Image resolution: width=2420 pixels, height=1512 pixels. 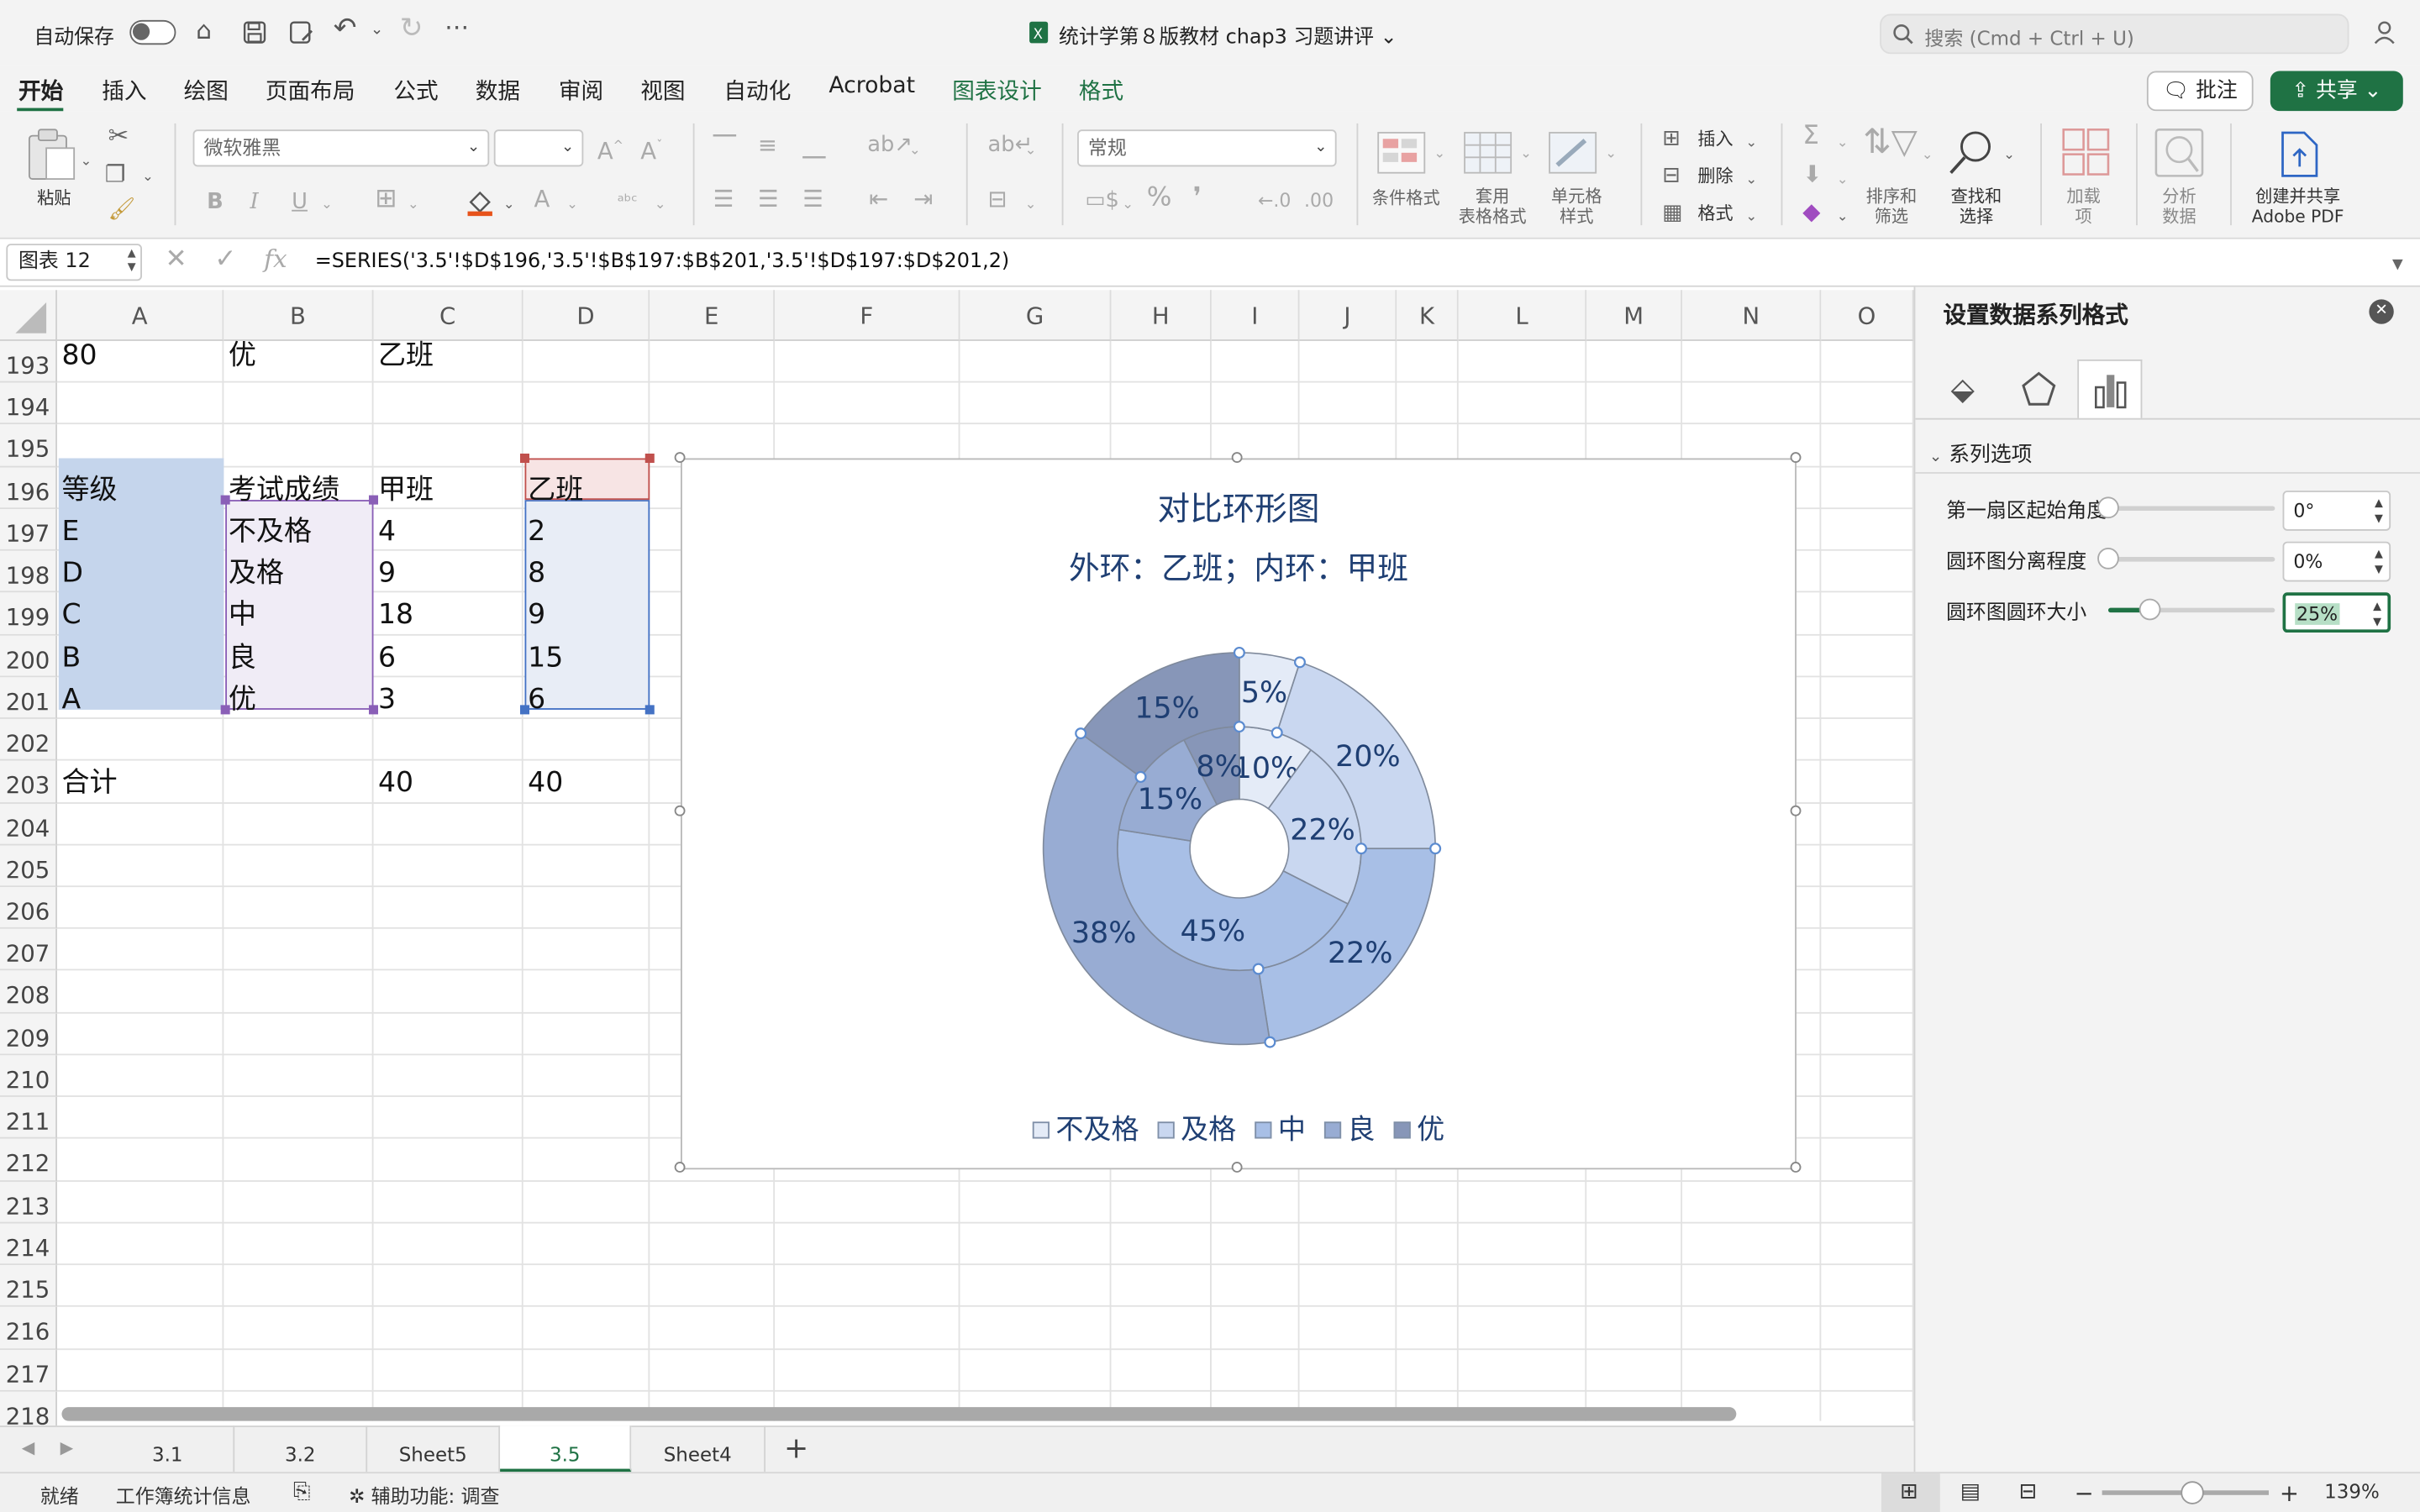 What do you see at coordinates (206, 90) in the screenshot?
I see `tab-draw: 绘图` at bounding box center [206, 90].